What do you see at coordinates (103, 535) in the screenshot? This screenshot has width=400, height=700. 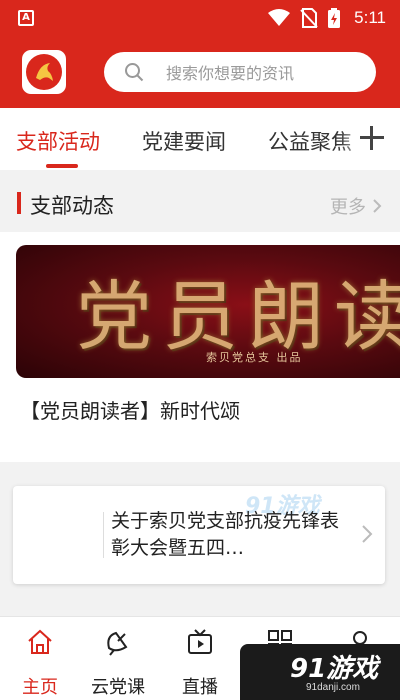 I see `notice-separator` at bounding box center [103, 535].